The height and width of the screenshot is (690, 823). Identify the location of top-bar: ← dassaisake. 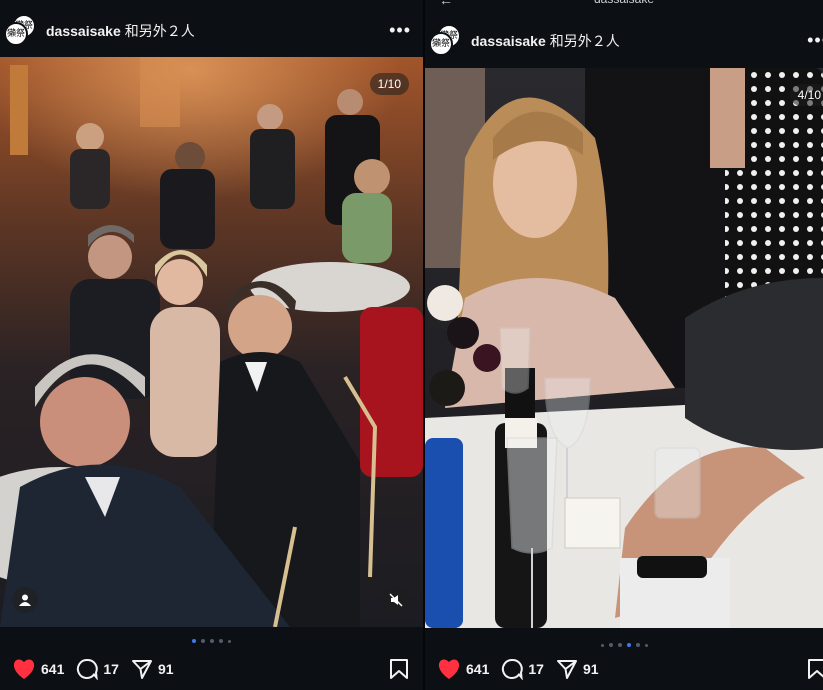
(624, 6).